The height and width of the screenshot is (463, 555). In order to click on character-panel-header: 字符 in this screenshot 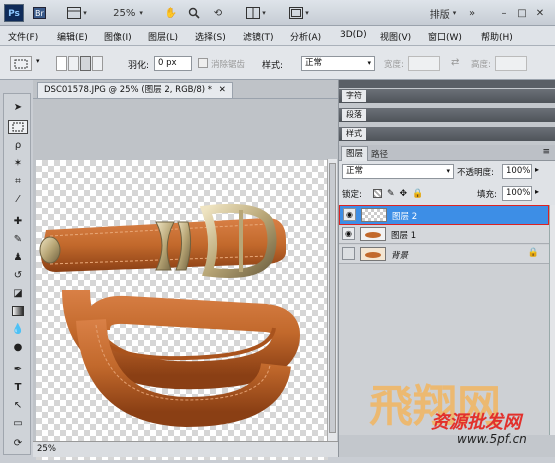, I will do `click(447, 96)`.